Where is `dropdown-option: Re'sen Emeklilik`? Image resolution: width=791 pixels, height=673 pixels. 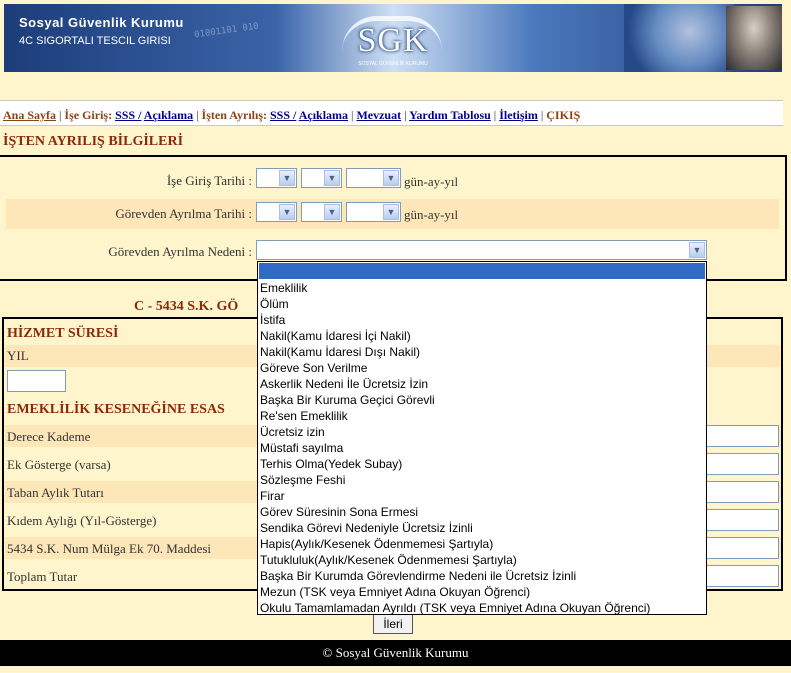 dropdown-option: Re'sen Emeklilik is located at coordinates (482, 416).